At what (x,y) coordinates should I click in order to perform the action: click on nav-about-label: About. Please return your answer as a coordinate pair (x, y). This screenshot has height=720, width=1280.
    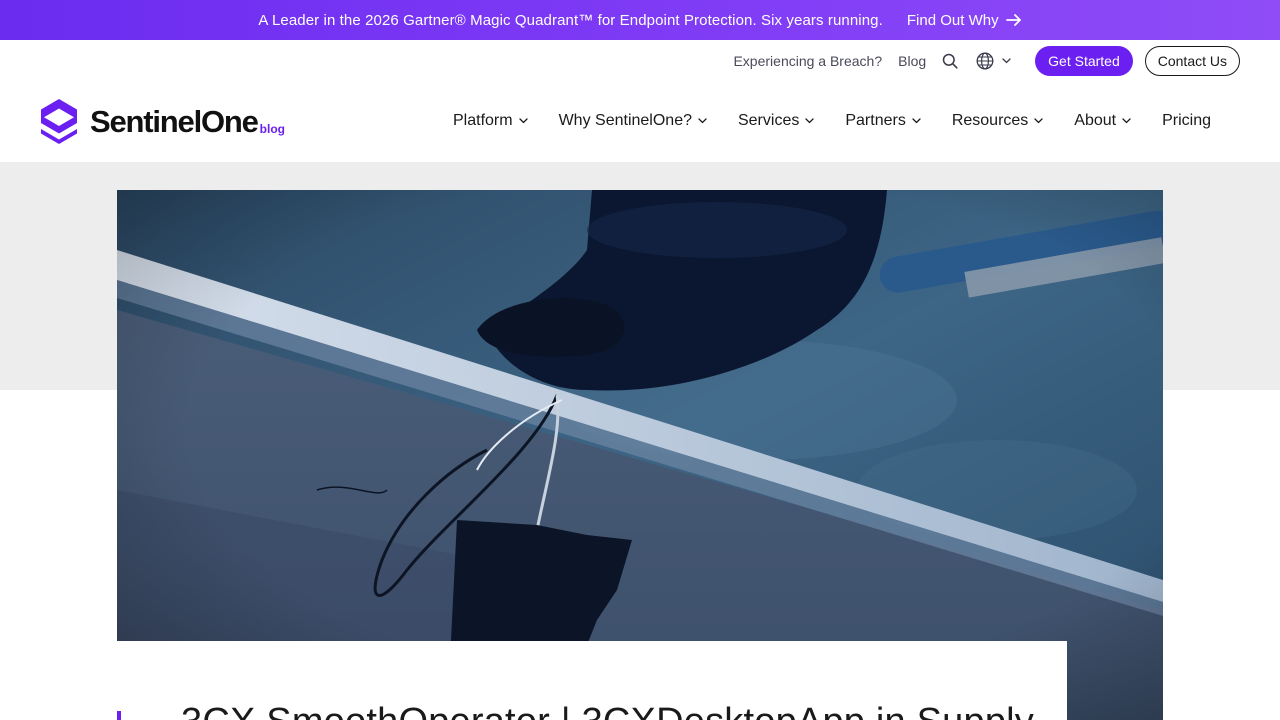
    Looking at the image, I should click on (1095, 120).